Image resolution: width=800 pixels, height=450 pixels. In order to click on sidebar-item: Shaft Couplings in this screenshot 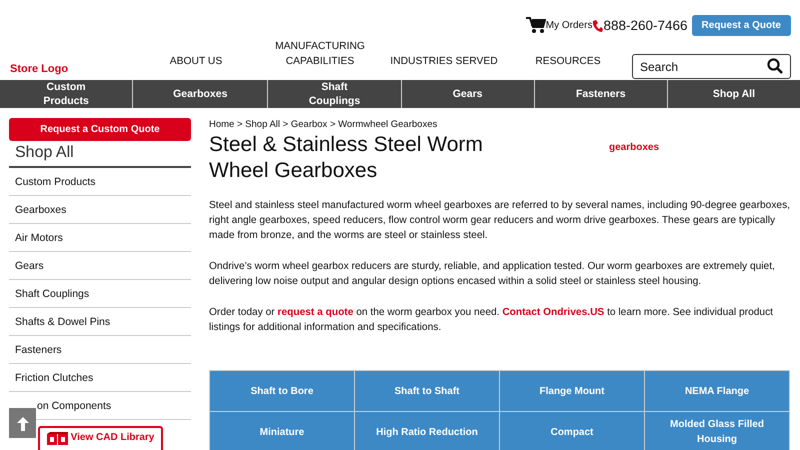, I will do `click(100, 294)`.